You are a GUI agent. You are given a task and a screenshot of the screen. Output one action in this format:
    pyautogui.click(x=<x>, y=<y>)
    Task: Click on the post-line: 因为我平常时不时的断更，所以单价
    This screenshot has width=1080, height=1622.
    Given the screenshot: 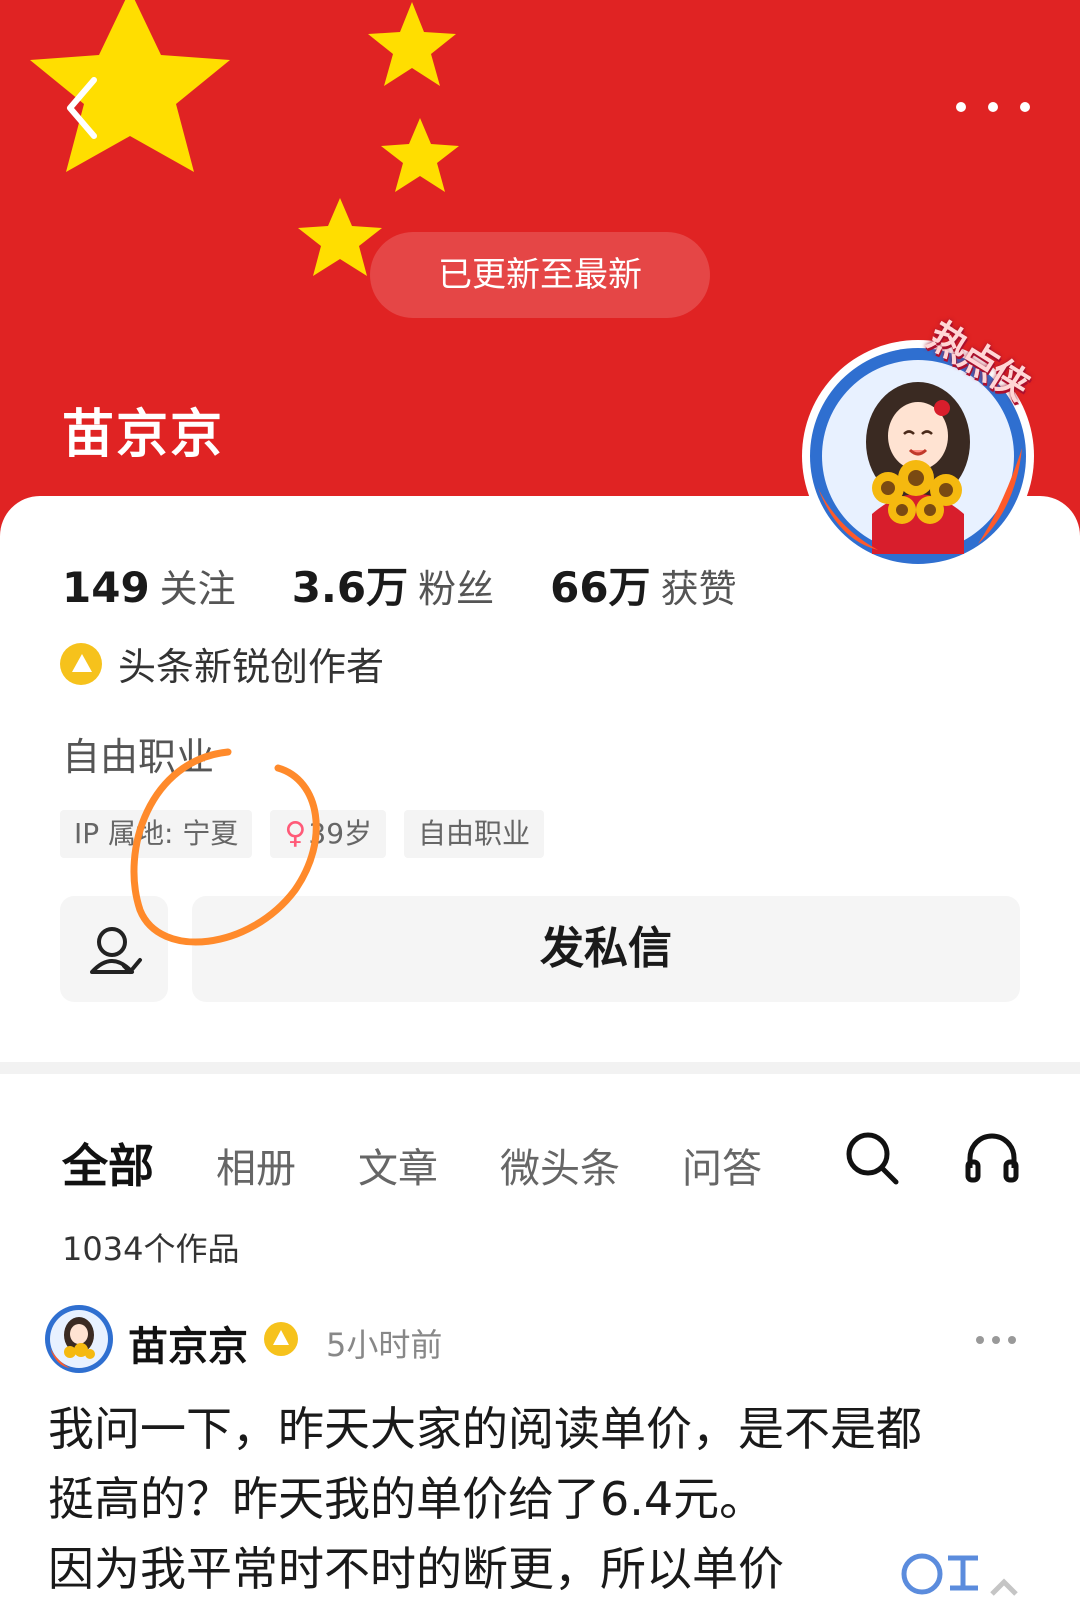 What is the action you would take?
    pyautogui.click(x=416, y=1569)
    